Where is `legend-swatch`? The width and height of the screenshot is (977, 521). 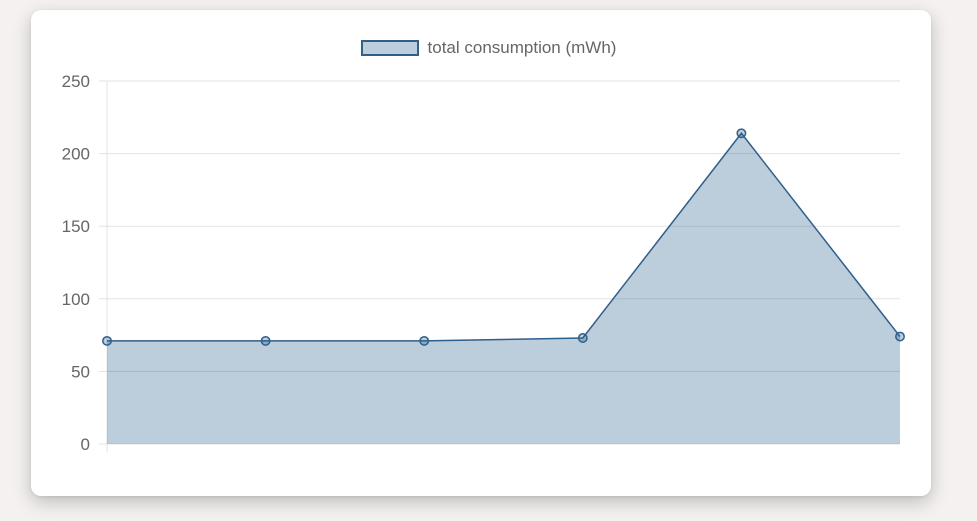 legend-swatch is located at coordinates (389, 48).